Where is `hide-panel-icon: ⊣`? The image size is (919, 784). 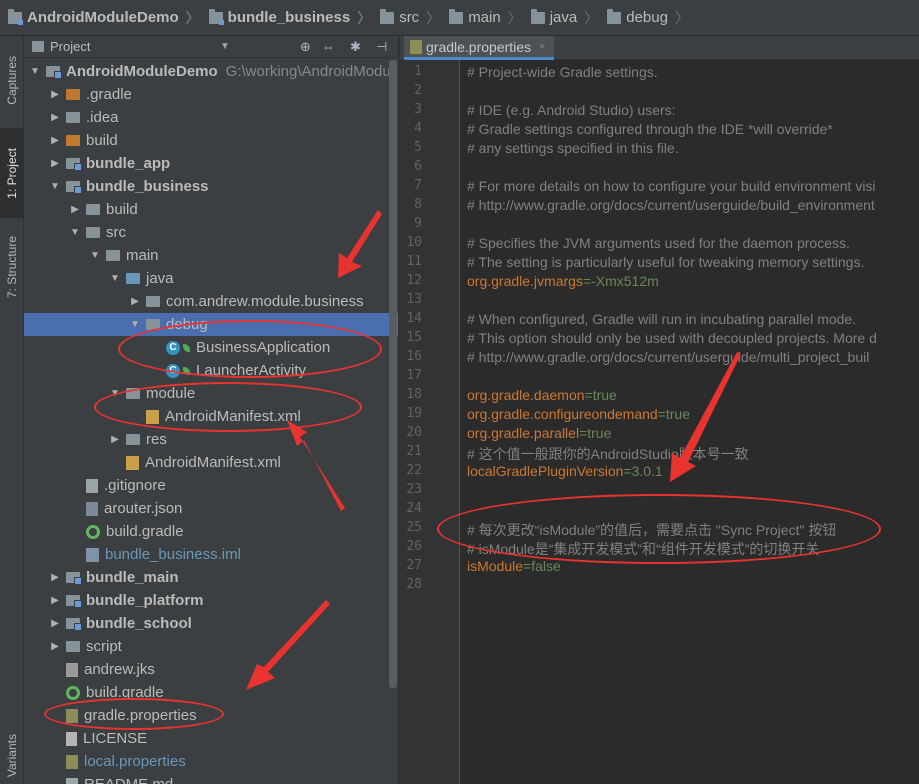 hide-panel-icon: ⊣ is located at coordinates (381, 47).